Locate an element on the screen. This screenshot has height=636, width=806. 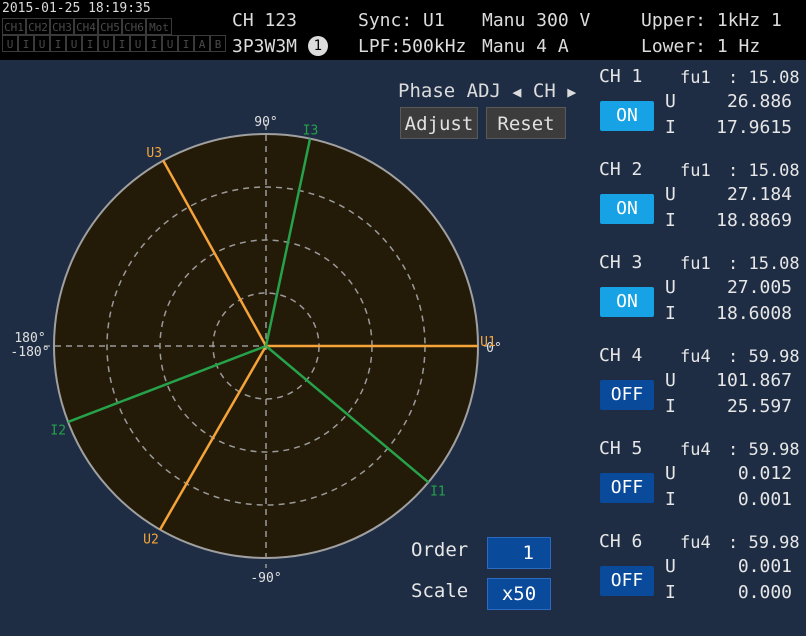
current-value: 25.597 is located at coordinates (759, 406).